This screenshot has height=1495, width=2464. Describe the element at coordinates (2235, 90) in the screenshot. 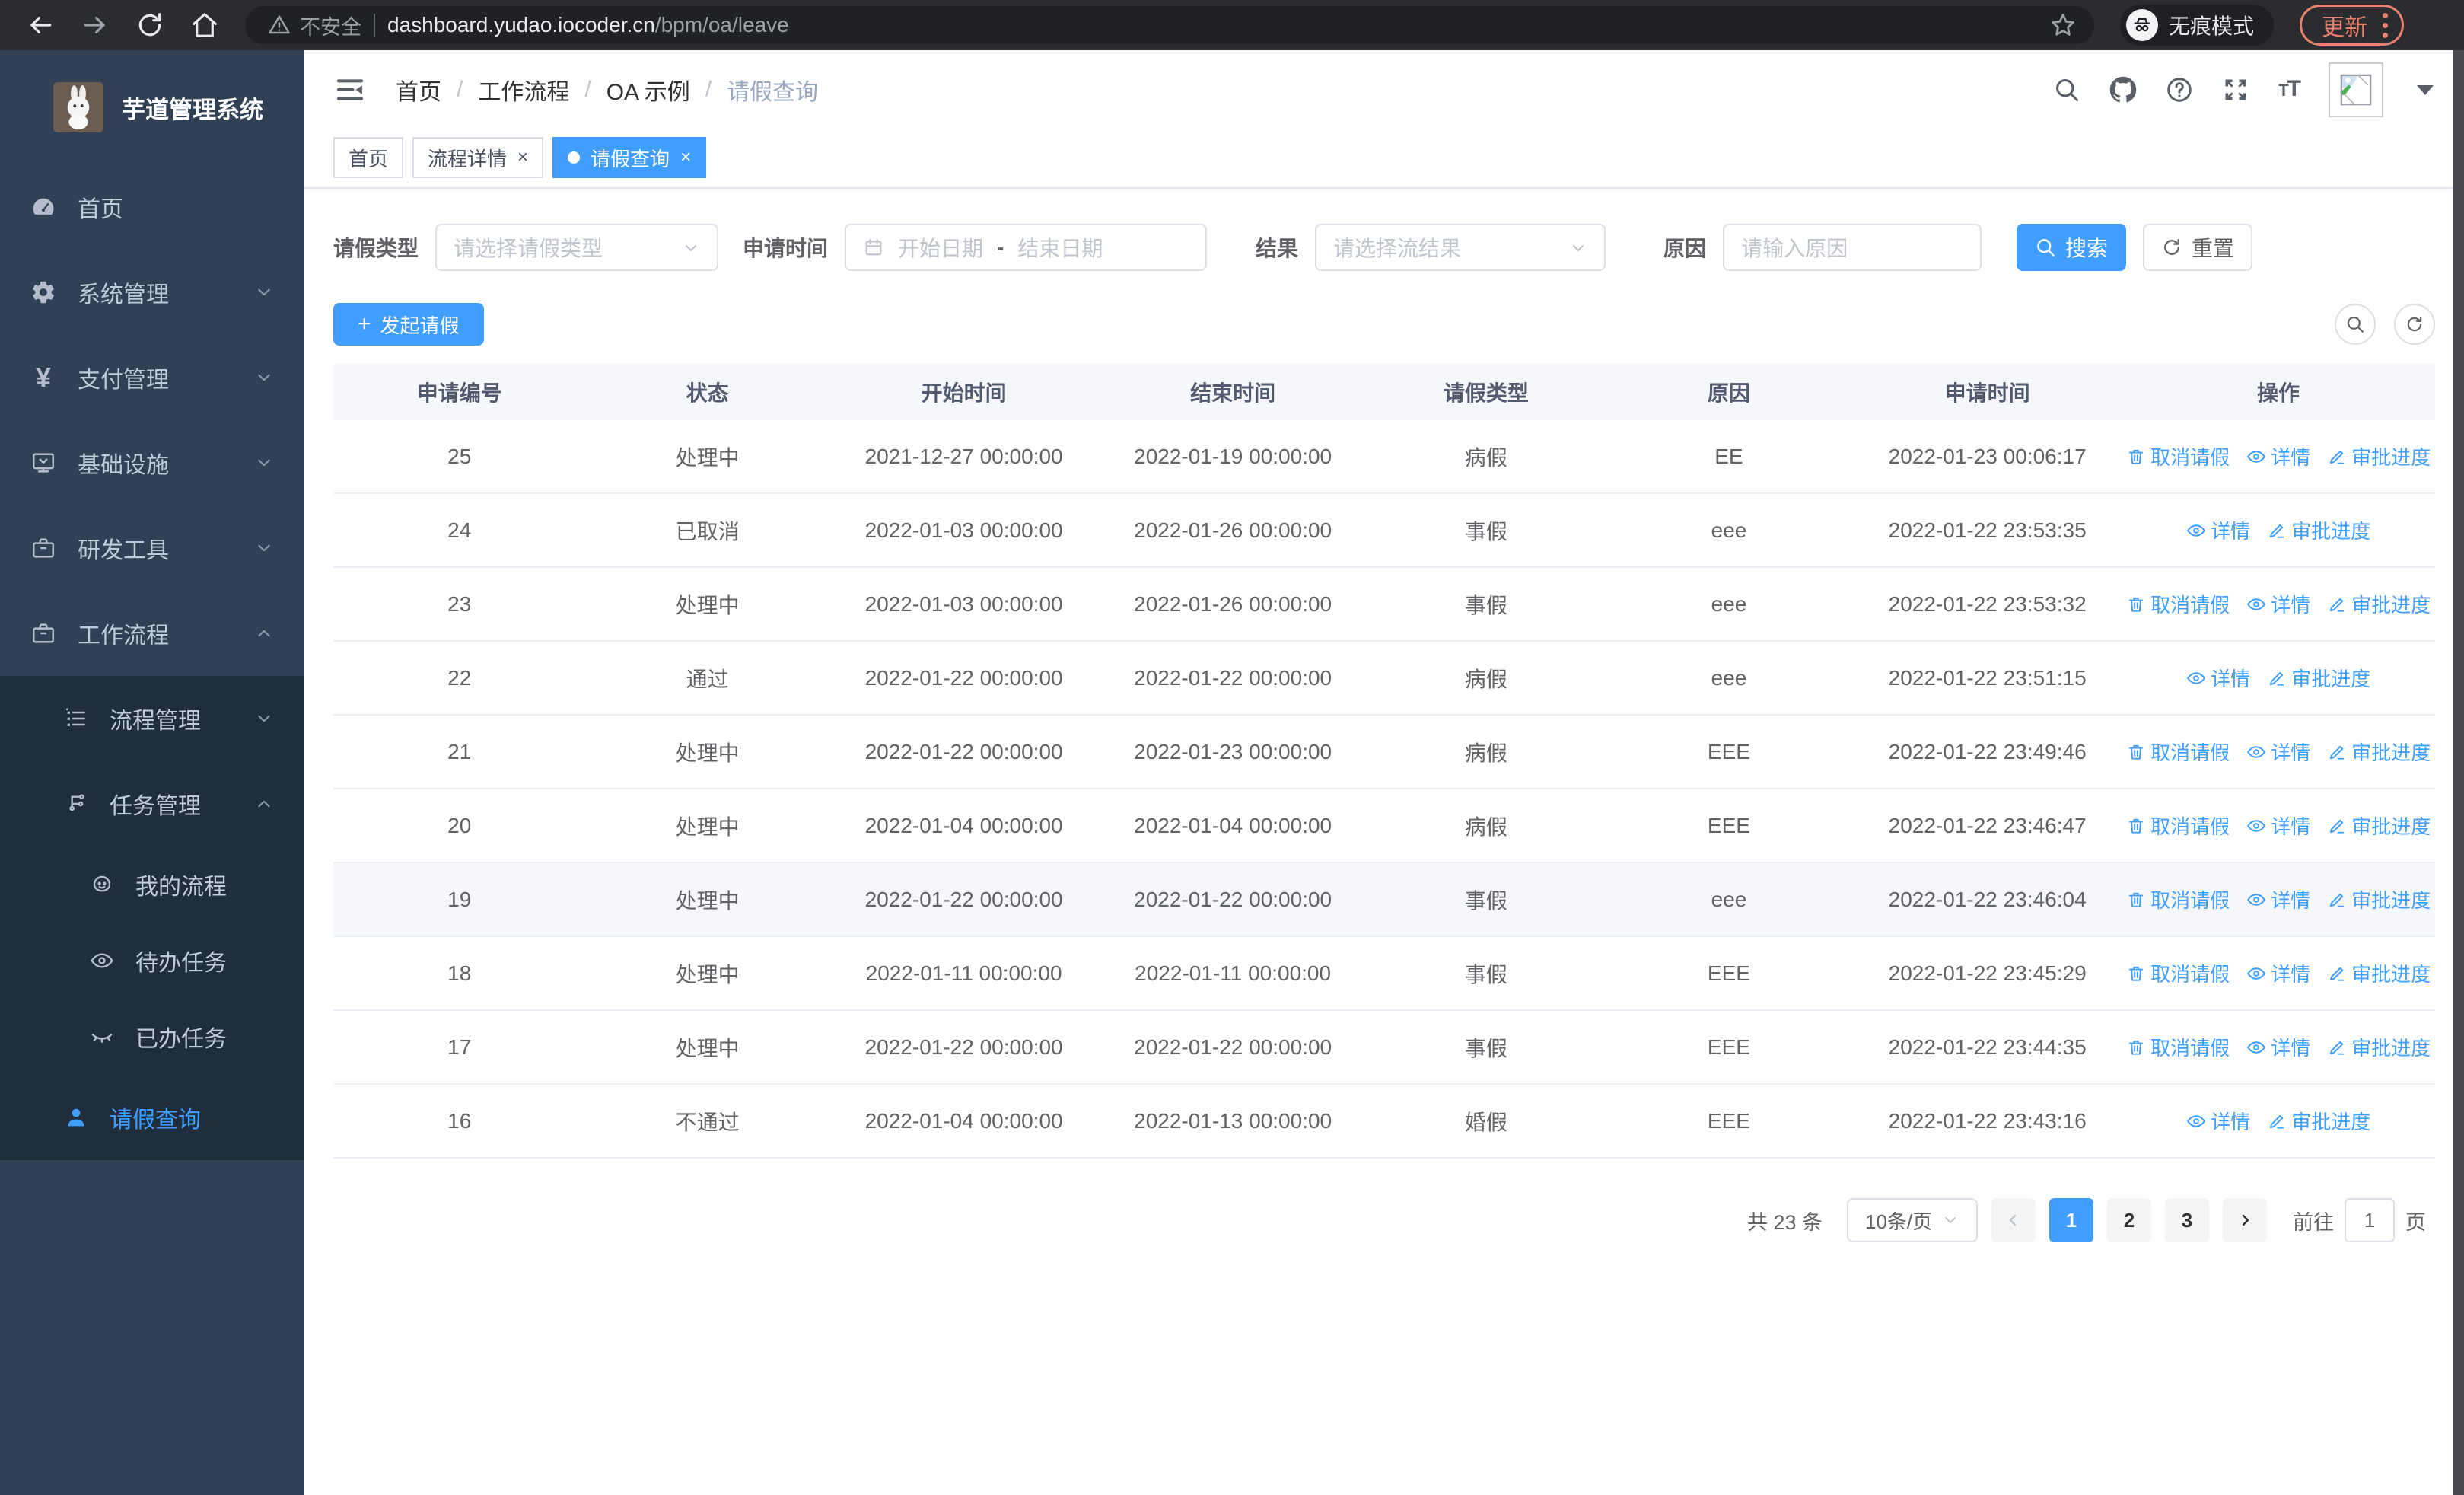

I see `fullscreen-icon` at that location.